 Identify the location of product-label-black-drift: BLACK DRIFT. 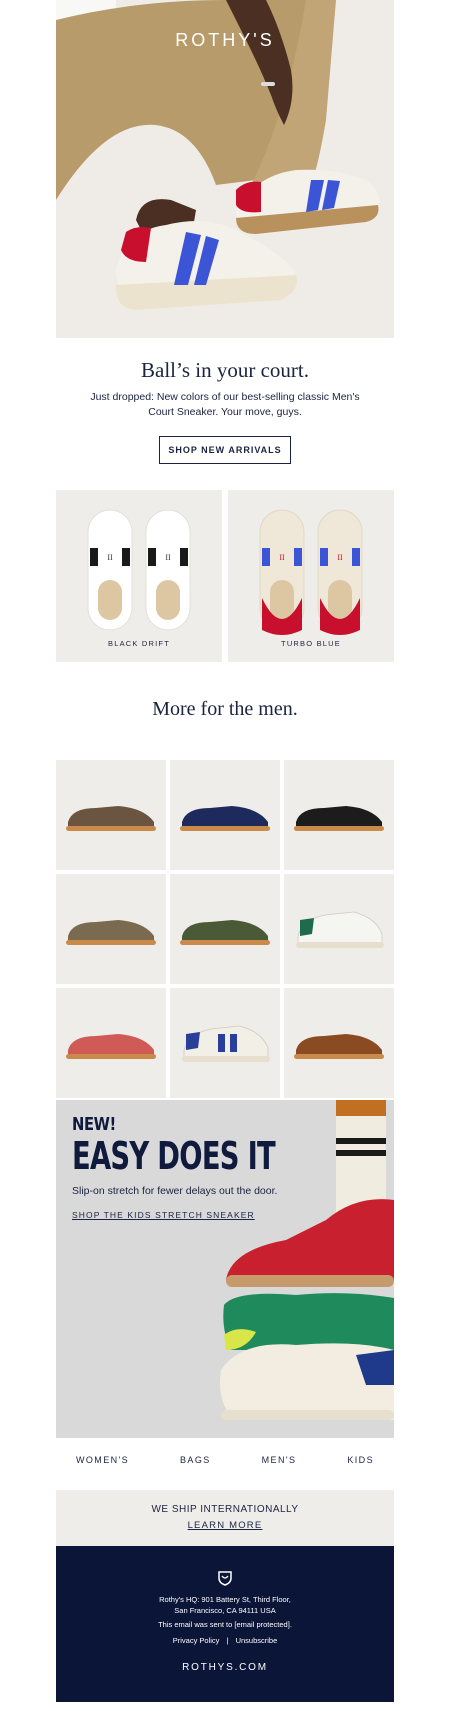
(139, 643).